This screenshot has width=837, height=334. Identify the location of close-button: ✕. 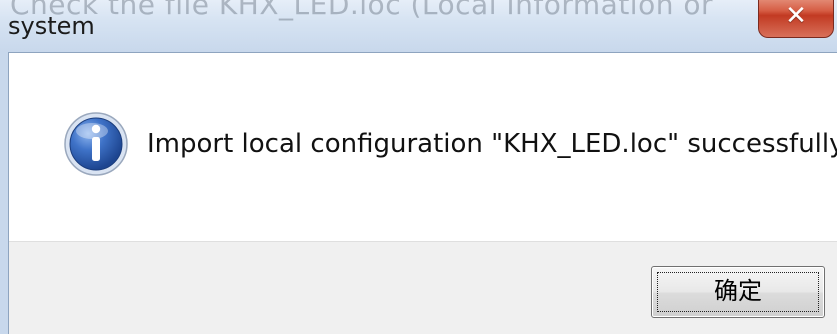
(796, 19).